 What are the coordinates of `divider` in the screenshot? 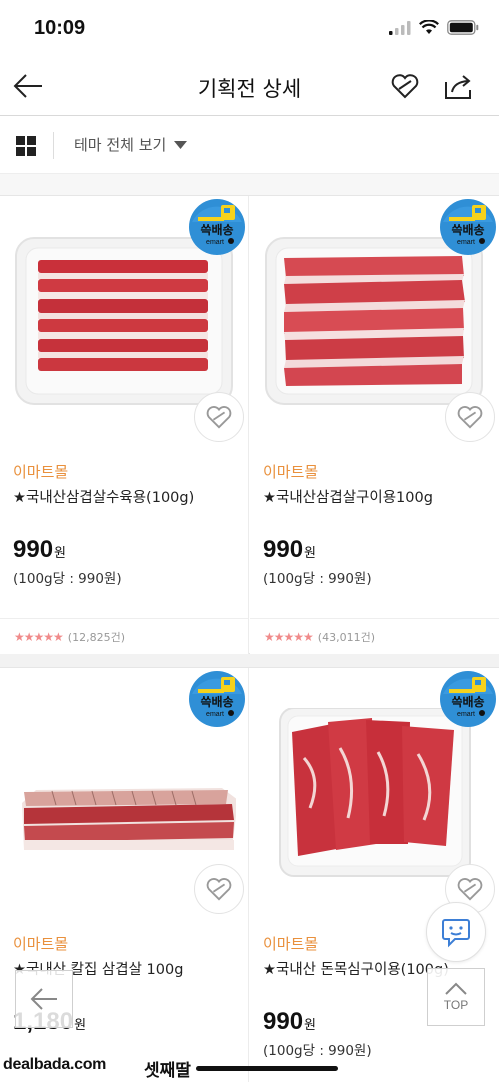 It's located at (53, 145).